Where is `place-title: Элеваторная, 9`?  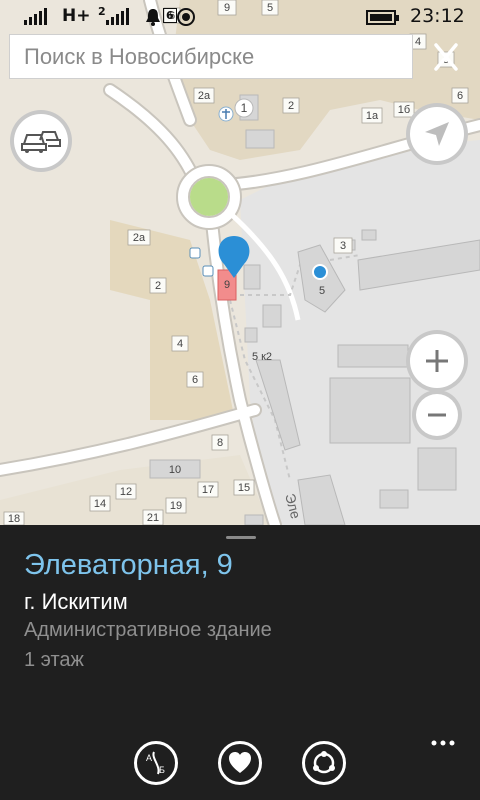 place-title: Элеваторная, 9 is located at coordinates (128, 565).